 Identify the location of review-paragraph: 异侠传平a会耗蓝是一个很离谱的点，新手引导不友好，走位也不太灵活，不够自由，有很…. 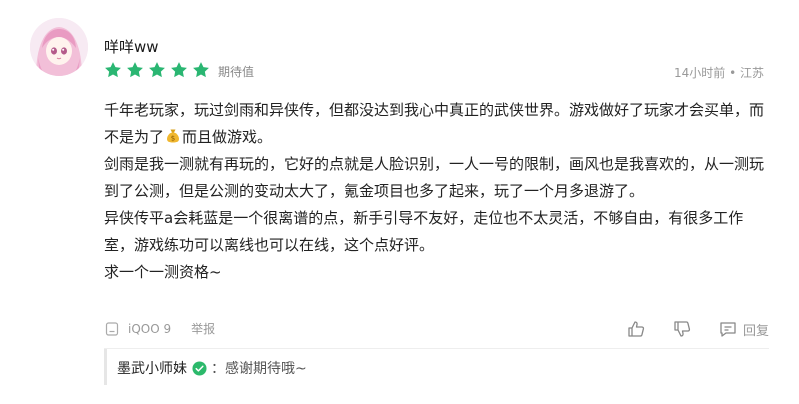
(424, 231).